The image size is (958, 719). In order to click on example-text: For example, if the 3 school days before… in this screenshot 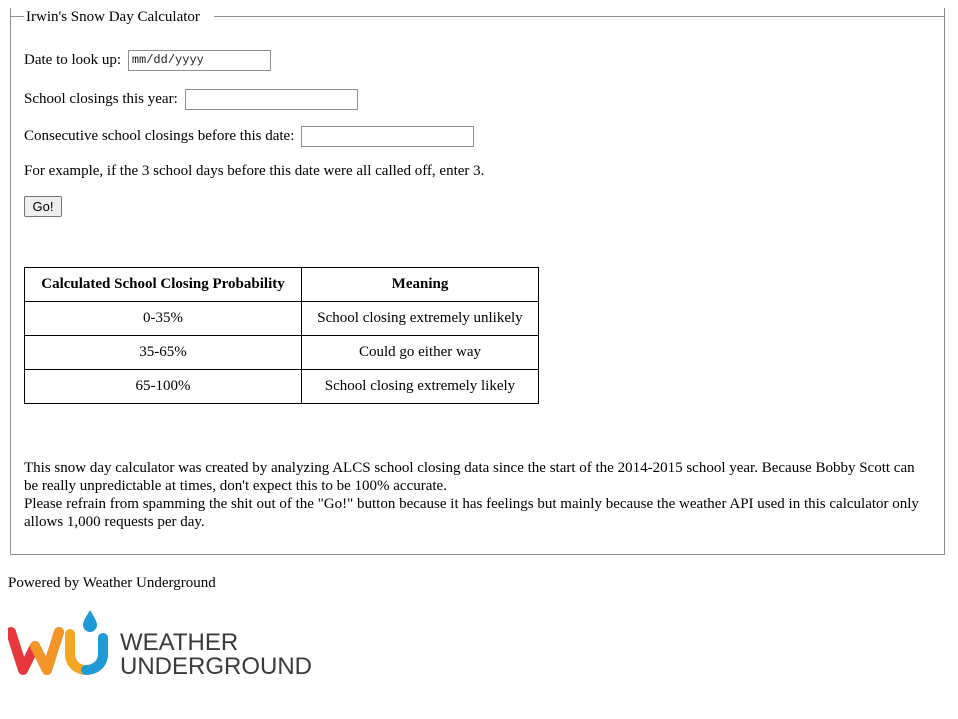, I will do `click(254, 171)`.